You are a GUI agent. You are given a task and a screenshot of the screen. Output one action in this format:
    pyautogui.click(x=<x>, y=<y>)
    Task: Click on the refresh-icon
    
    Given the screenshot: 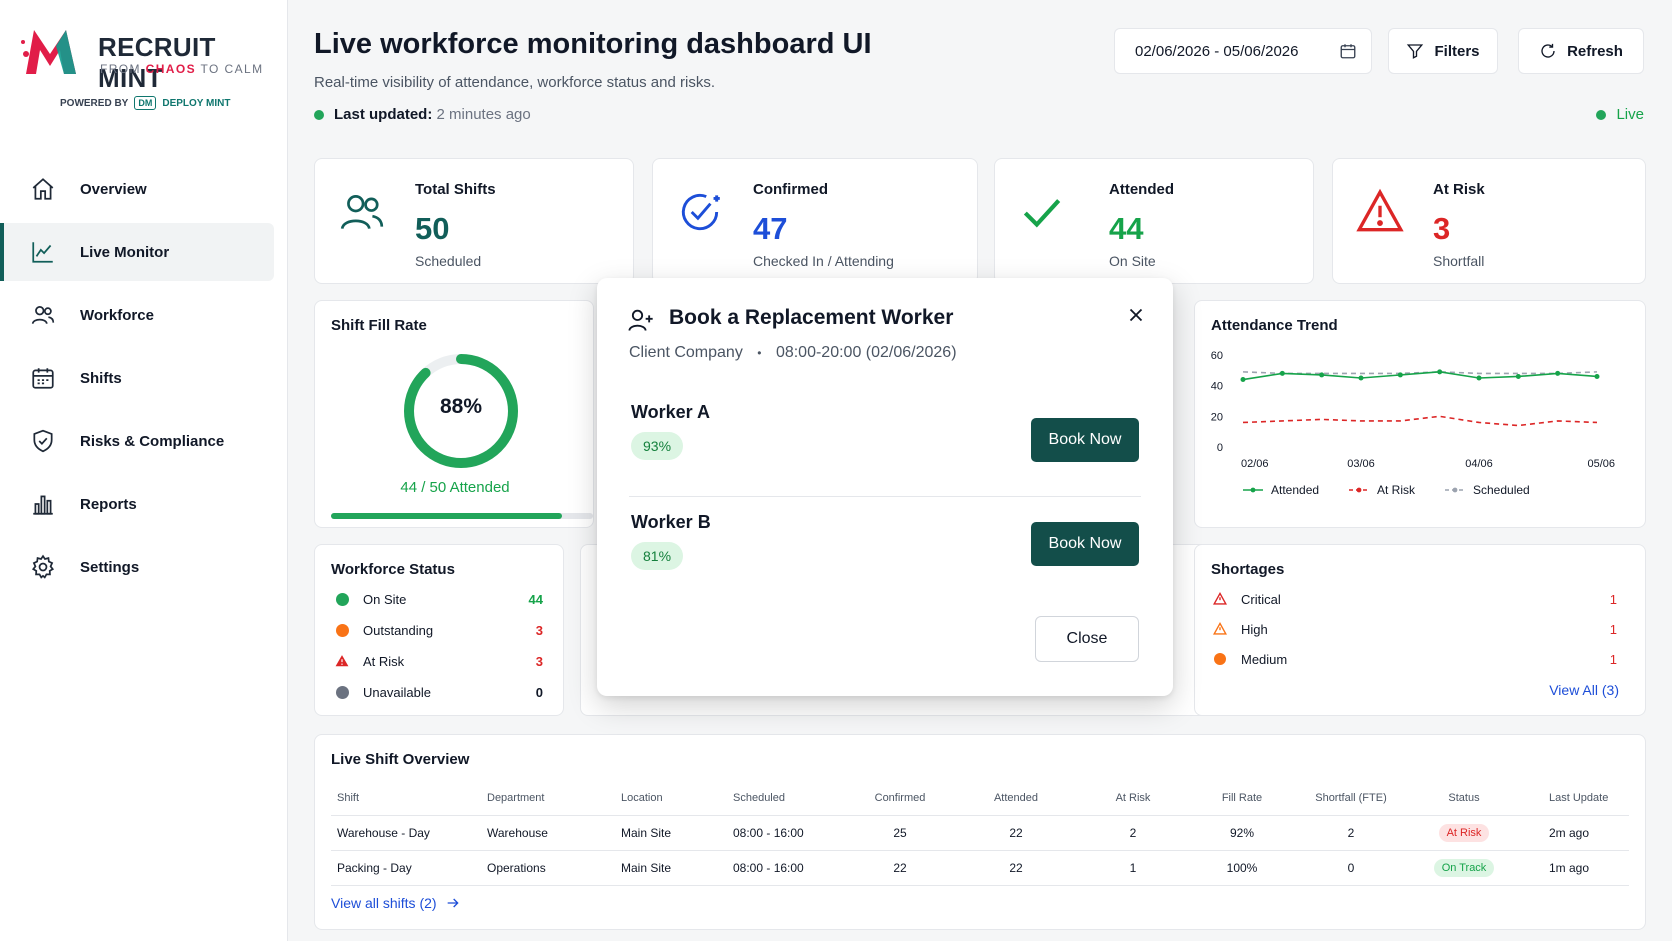 What is the action you would take?
    pyautogui.click(x=1548, y=50)
    